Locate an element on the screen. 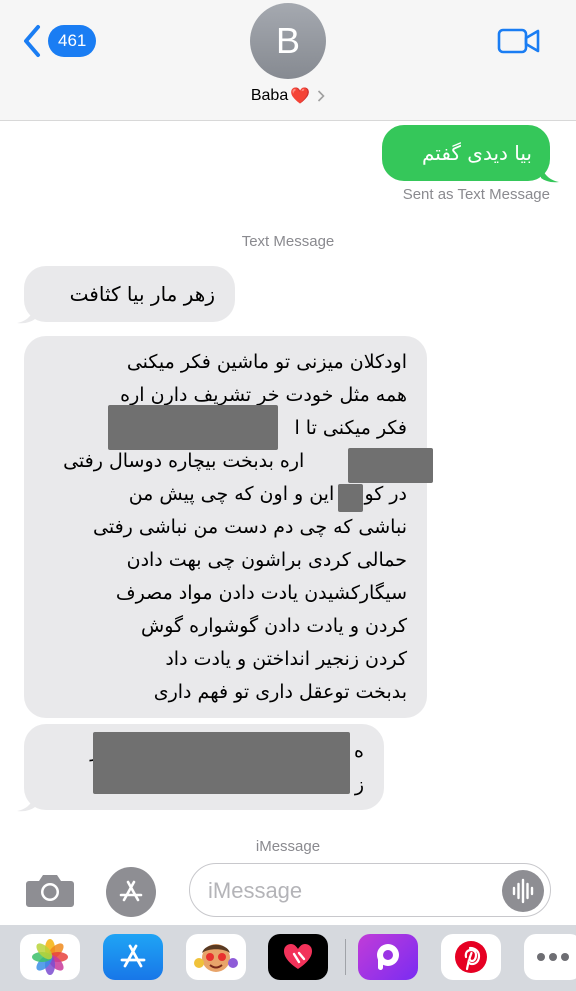 This screenshot has width=576, height=991. waveform-icon is located at coordinates (523, 891).